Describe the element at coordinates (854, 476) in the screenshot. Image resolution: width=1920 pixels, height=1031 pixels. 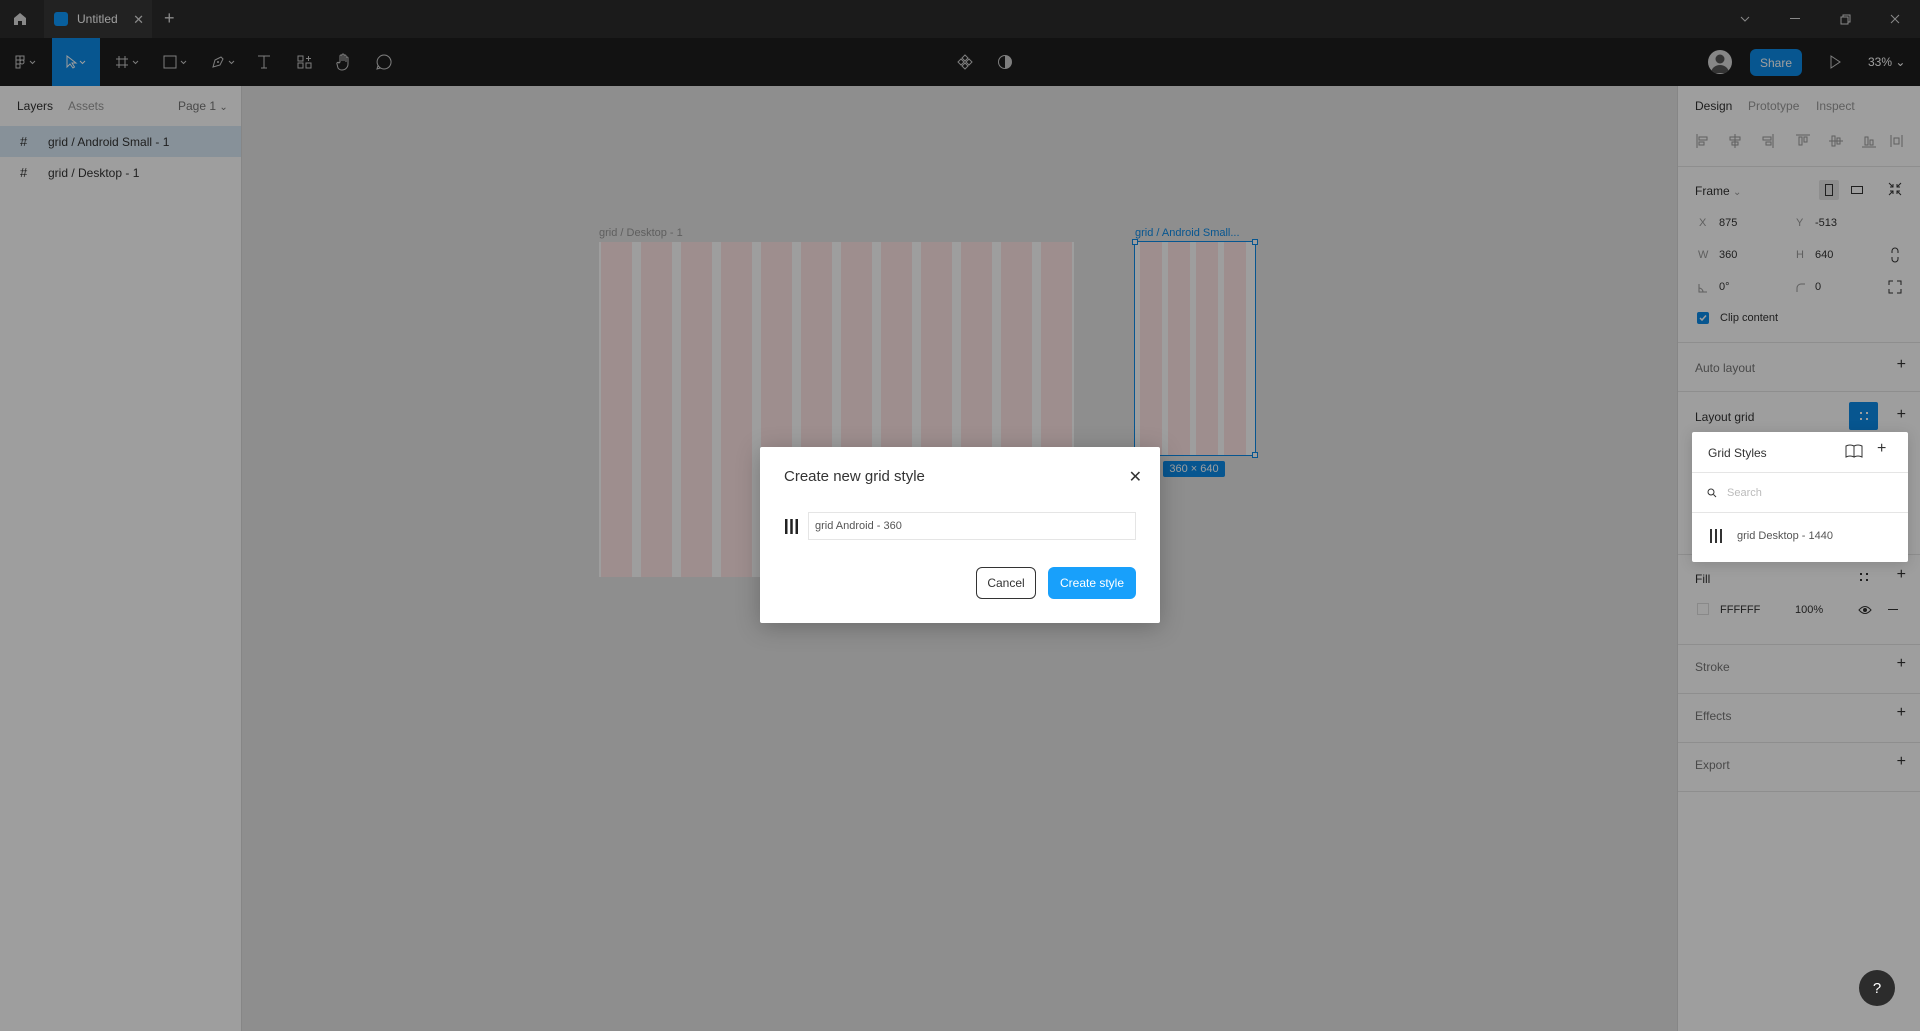
I see `dialog-title: Create new grid style` at that location.